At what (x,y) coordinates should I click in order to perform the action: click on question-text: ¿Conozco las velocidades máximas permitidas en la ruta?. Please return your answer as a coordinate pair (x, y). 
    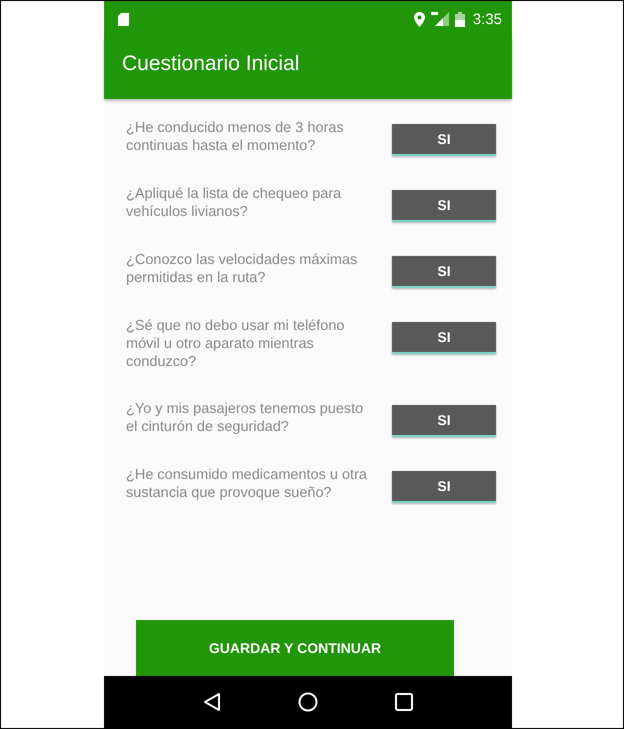
    Looking at the image, I should click on (242, 269).